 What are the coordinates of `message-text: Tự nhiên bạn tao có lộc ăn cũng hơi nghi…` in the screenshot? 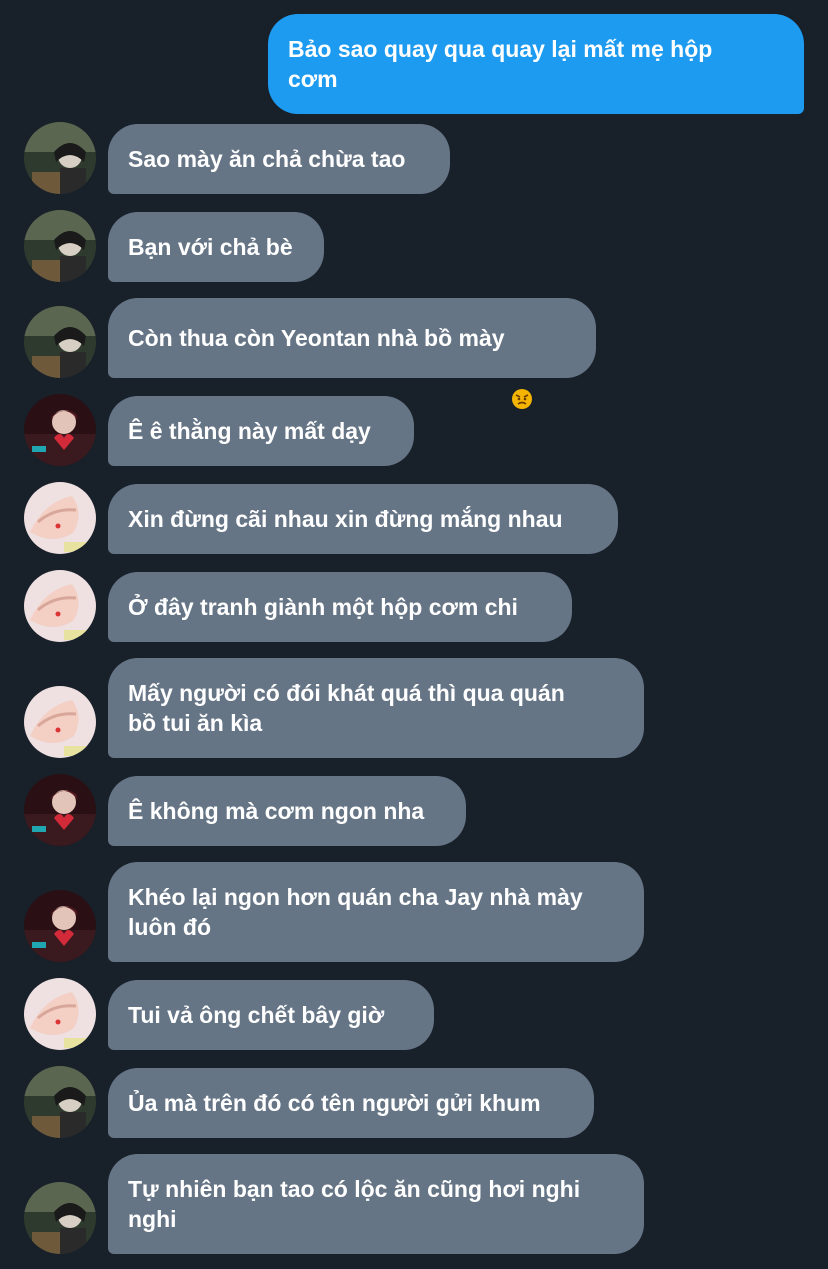 It's located at (354, 1204).